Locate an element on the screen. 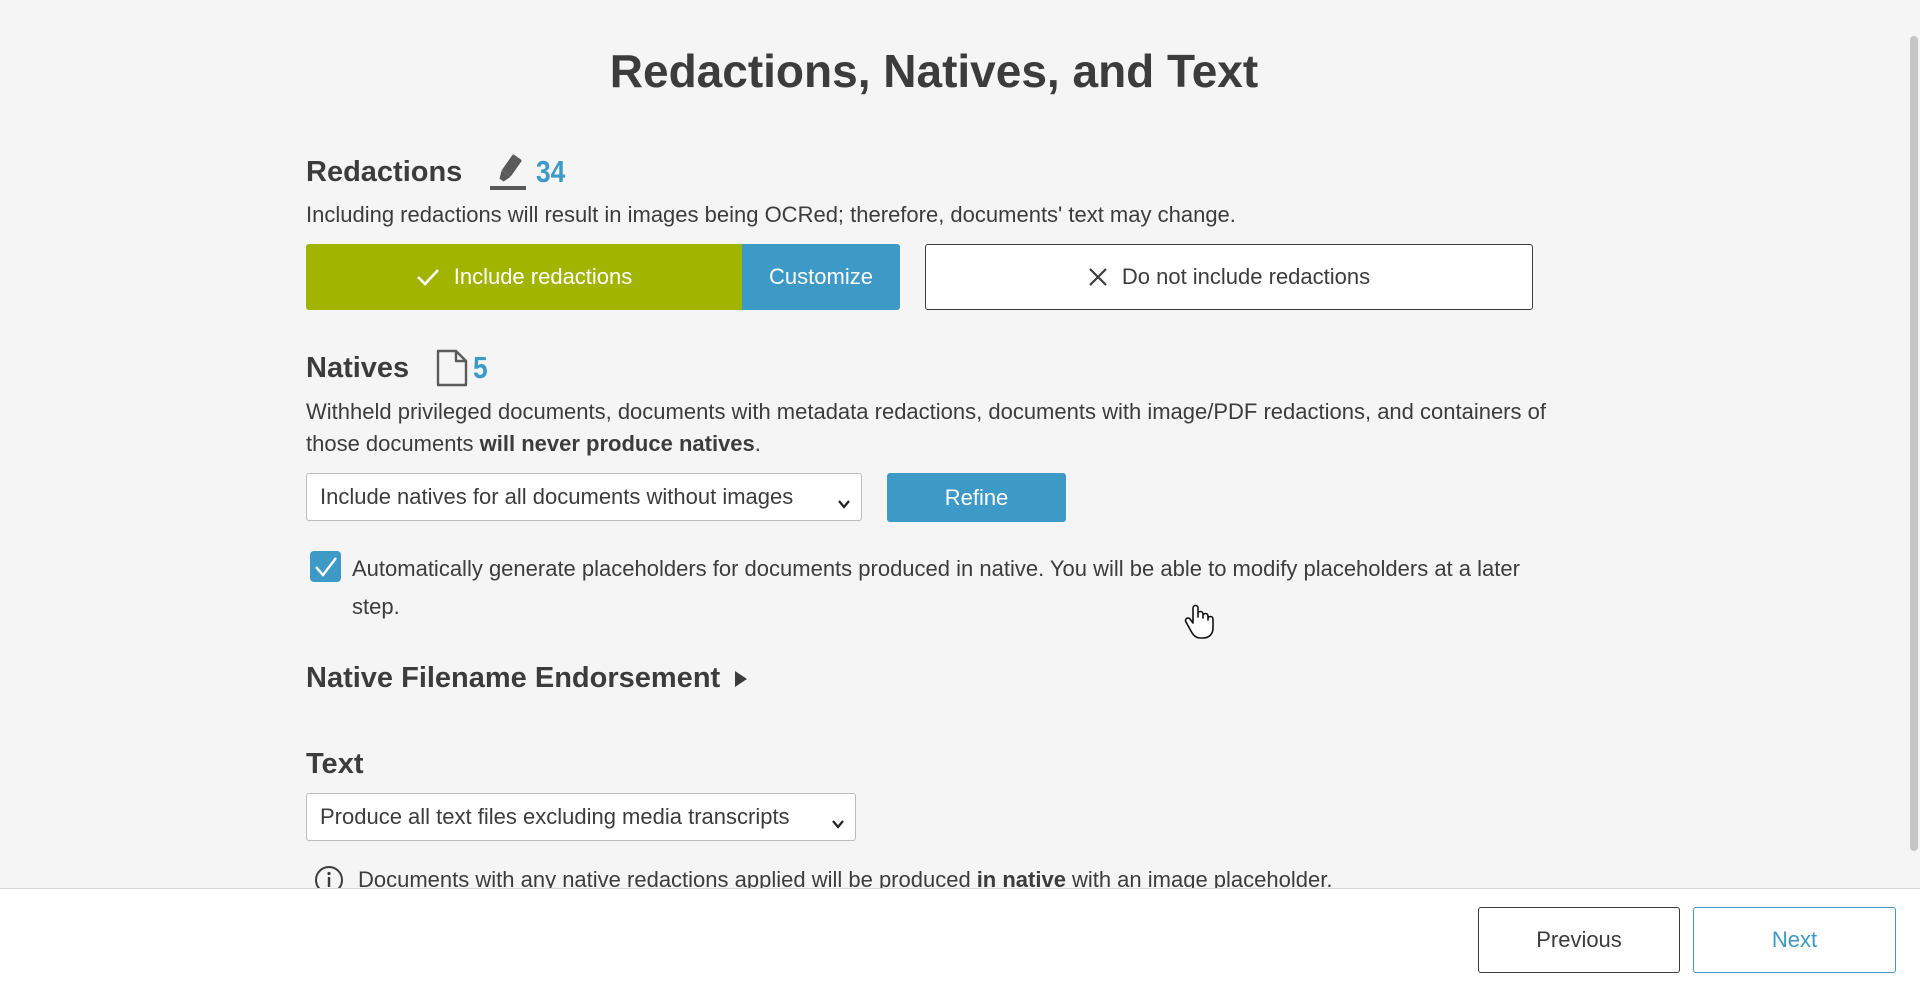 This screenshot has height=989, width=1920. placeholder-checkbox is located at coordinates (325, 566).